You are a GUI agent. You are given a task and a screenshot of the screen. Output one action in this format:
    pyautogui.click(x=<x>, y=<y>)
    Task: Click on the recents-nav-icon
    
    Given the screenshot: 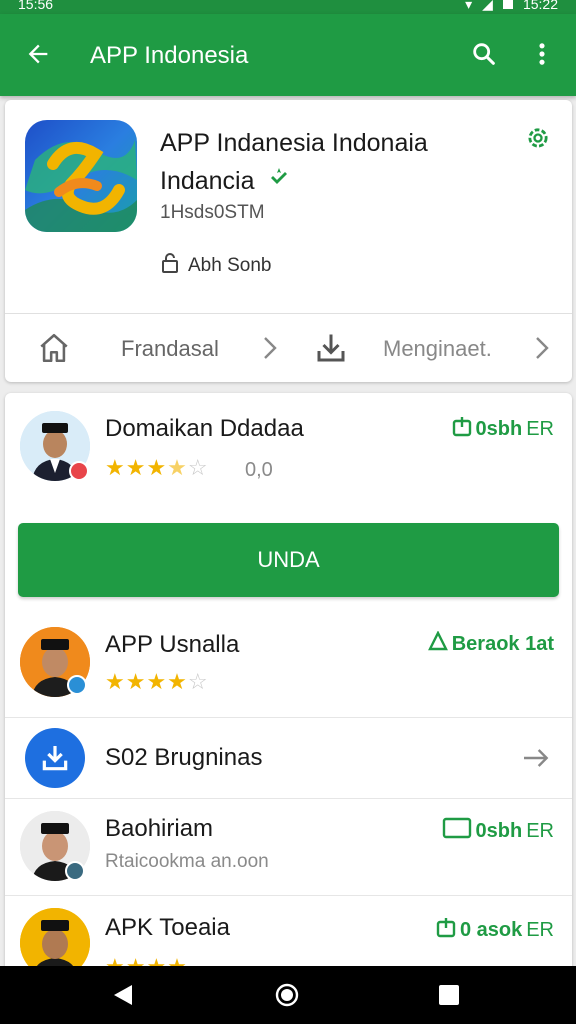 What is the action you would take?
    pyautogui.click(x=449, y=995)
    